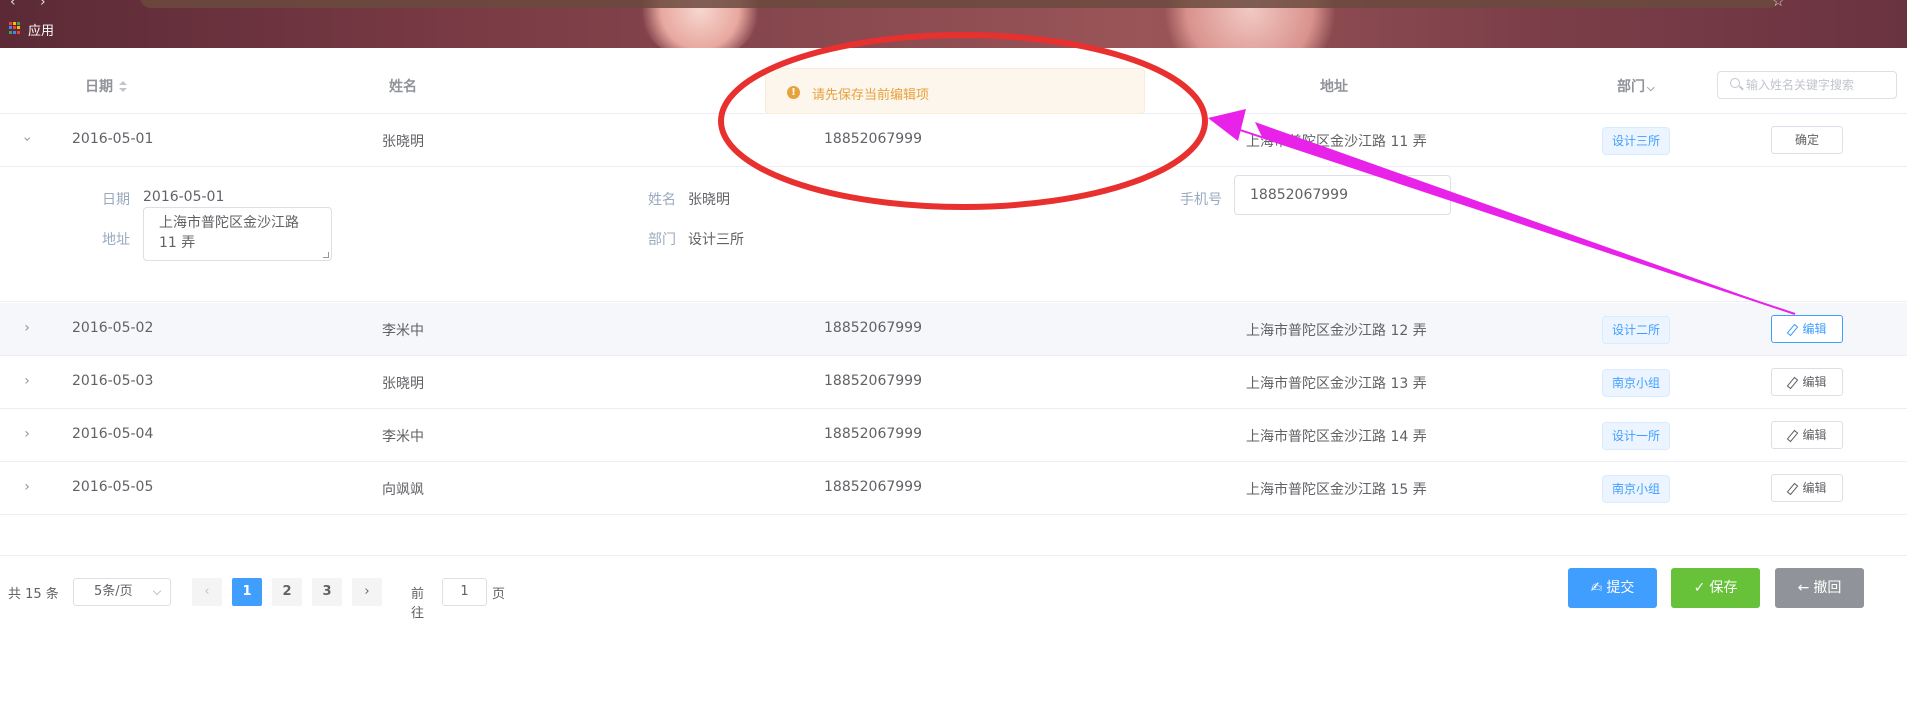 The width and height of the screenshot is (1907, 719). What do you see at coordinates (1803, 588) in the screenshot?
I see `back-arrow-icon: ←` at bounding box center [1803, 588].